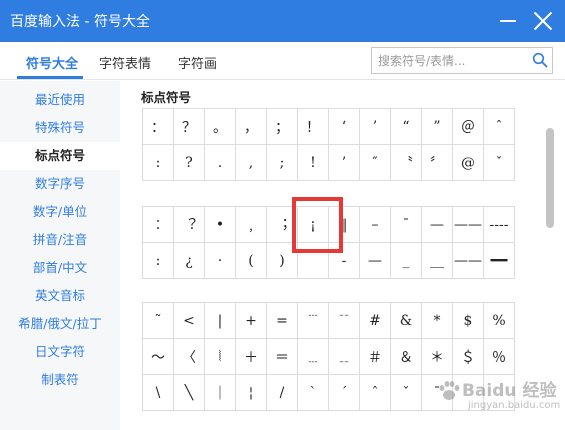 This screenshot has height=430, width=565. What do you see at coordinates (220, 261) in the screenshot?
I see `symbol-cell: ·` at bounding box center [220, 261].